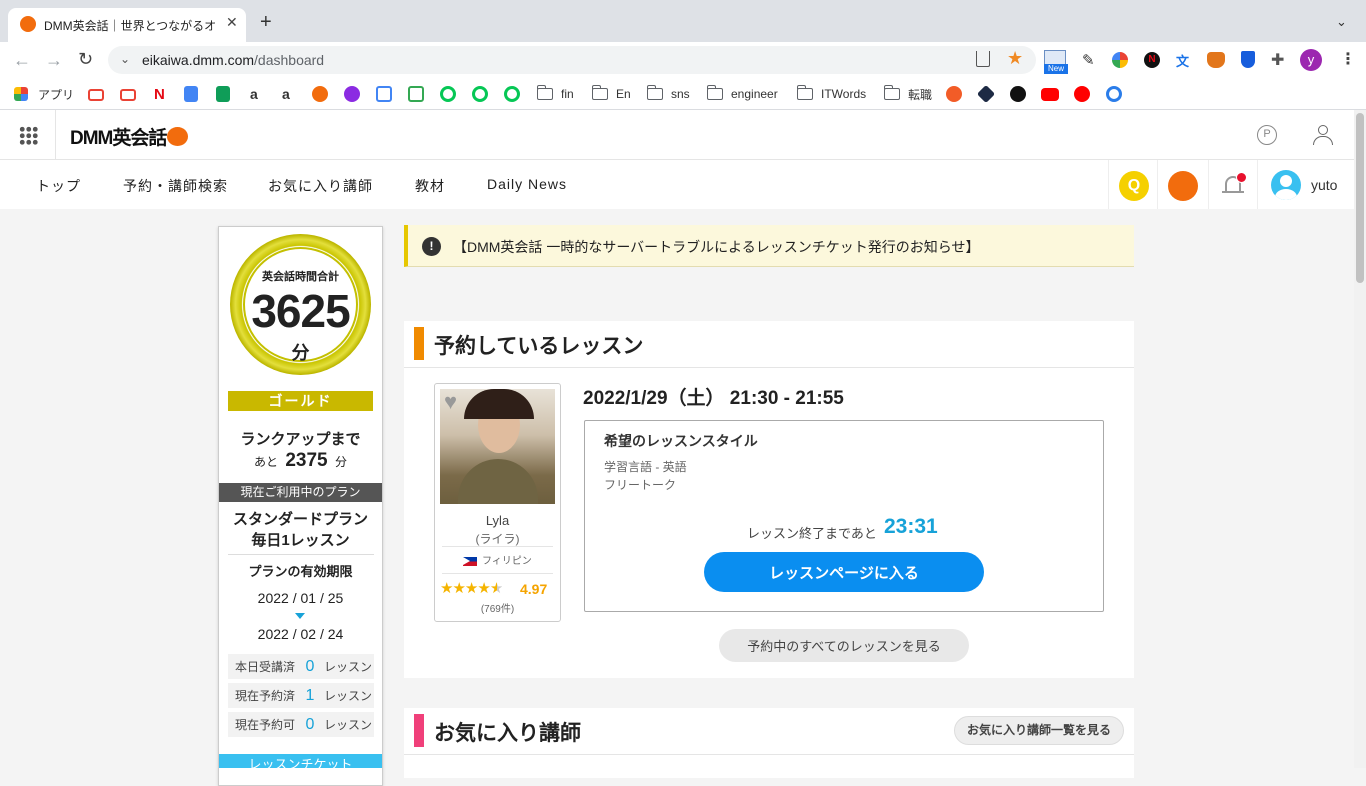 The width and height of the screenshot is (1366, 786). I want to click on nav-daily-news: Daily News, so click(527, 184).